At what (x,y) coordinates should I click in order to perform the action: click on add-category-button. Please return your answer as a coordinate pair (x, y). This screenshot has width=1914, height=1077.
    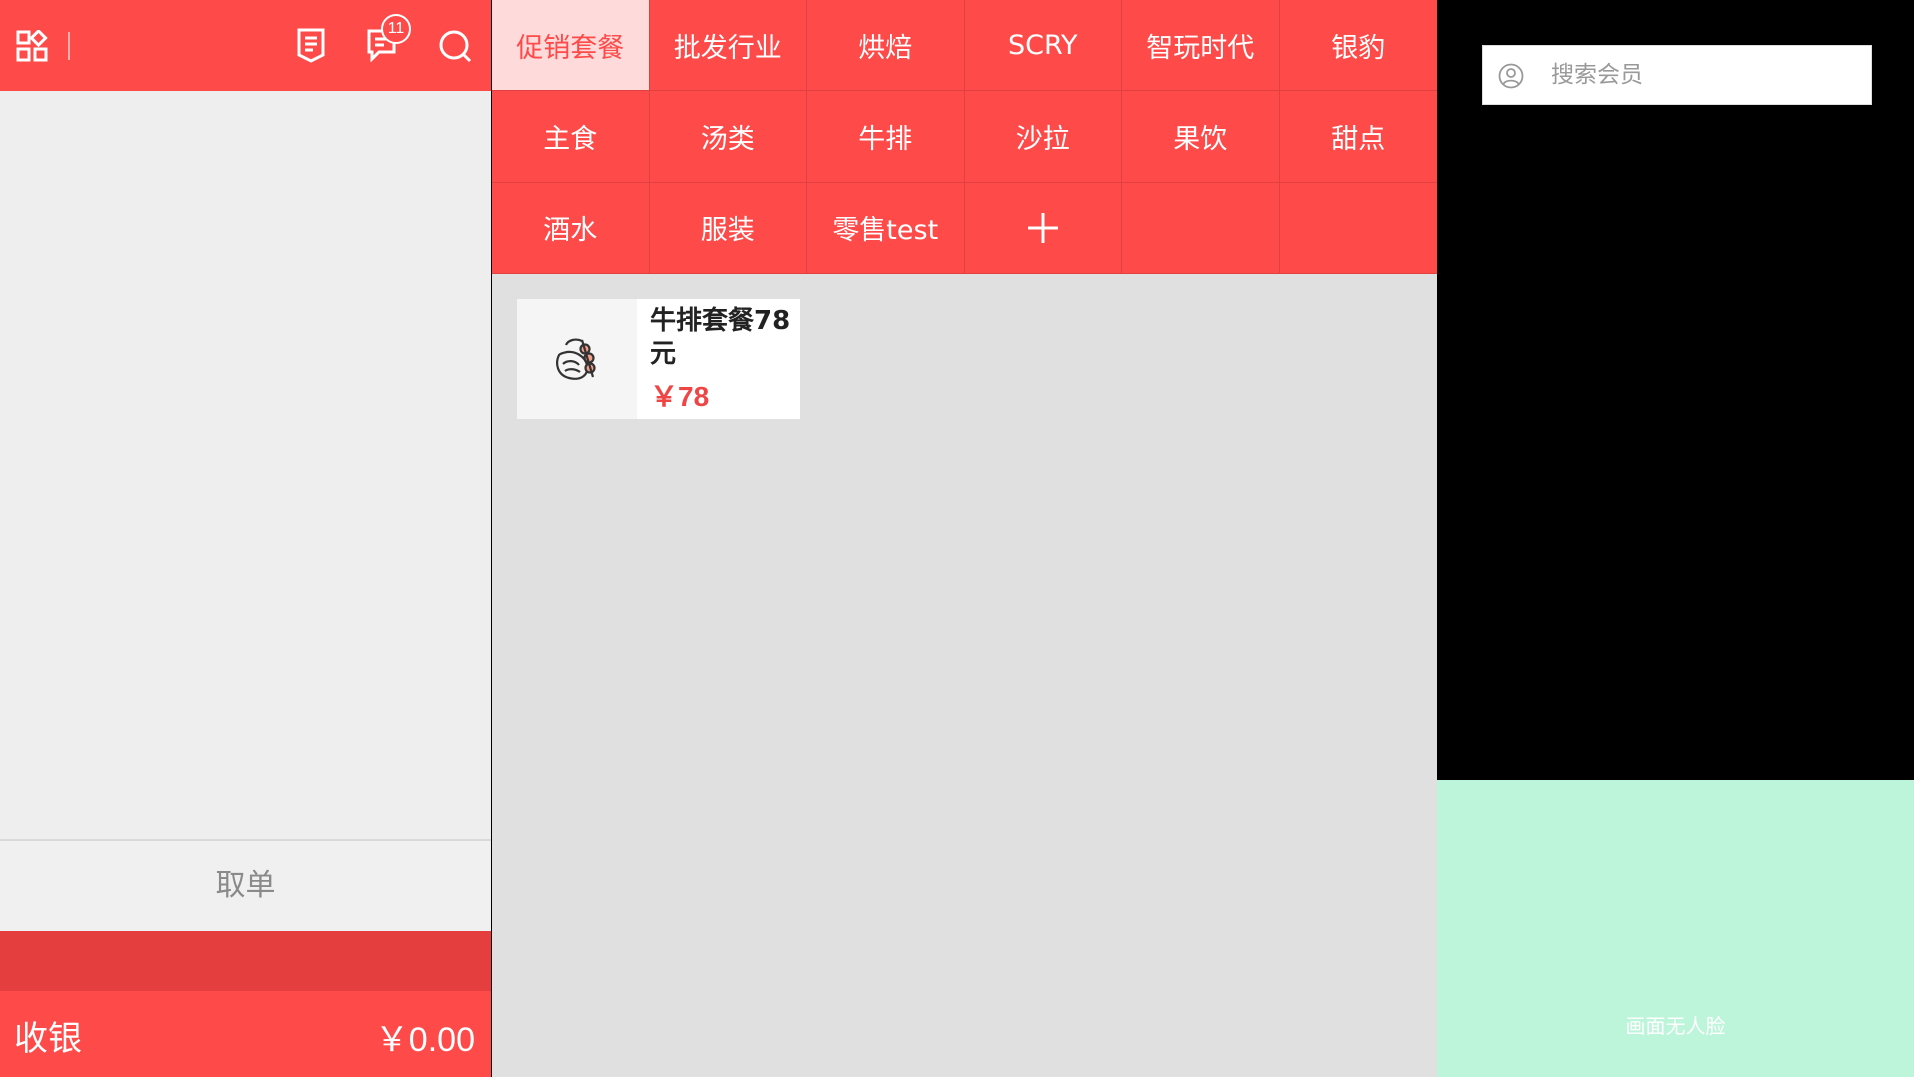
    Looking at the image, I should click on (1043, 228).